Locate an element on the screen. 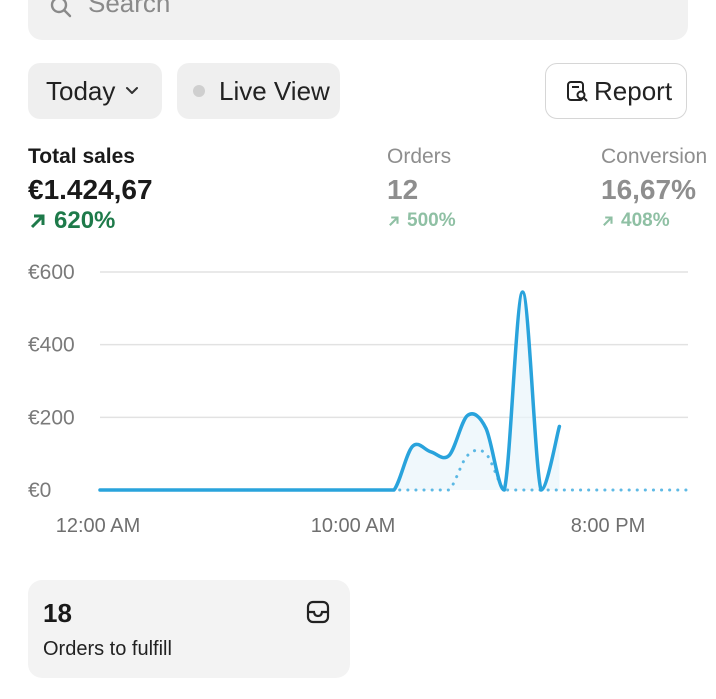  search-input: Search is located at coordinates (358, 20).